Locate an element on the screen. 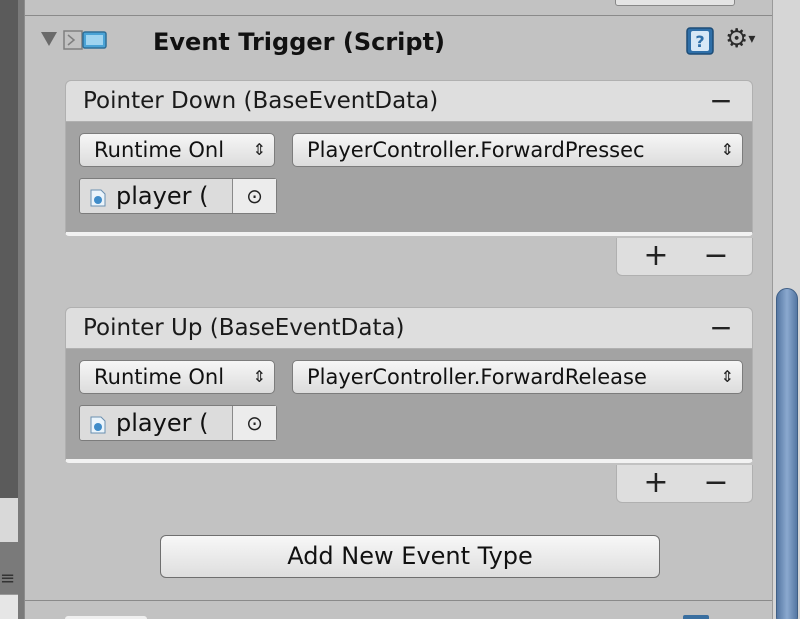 The height and width of the screenshot is (619, 800). function-dropdown: PlayerController.ForwardRelease ⇕ is located at coordinates (517, 377).